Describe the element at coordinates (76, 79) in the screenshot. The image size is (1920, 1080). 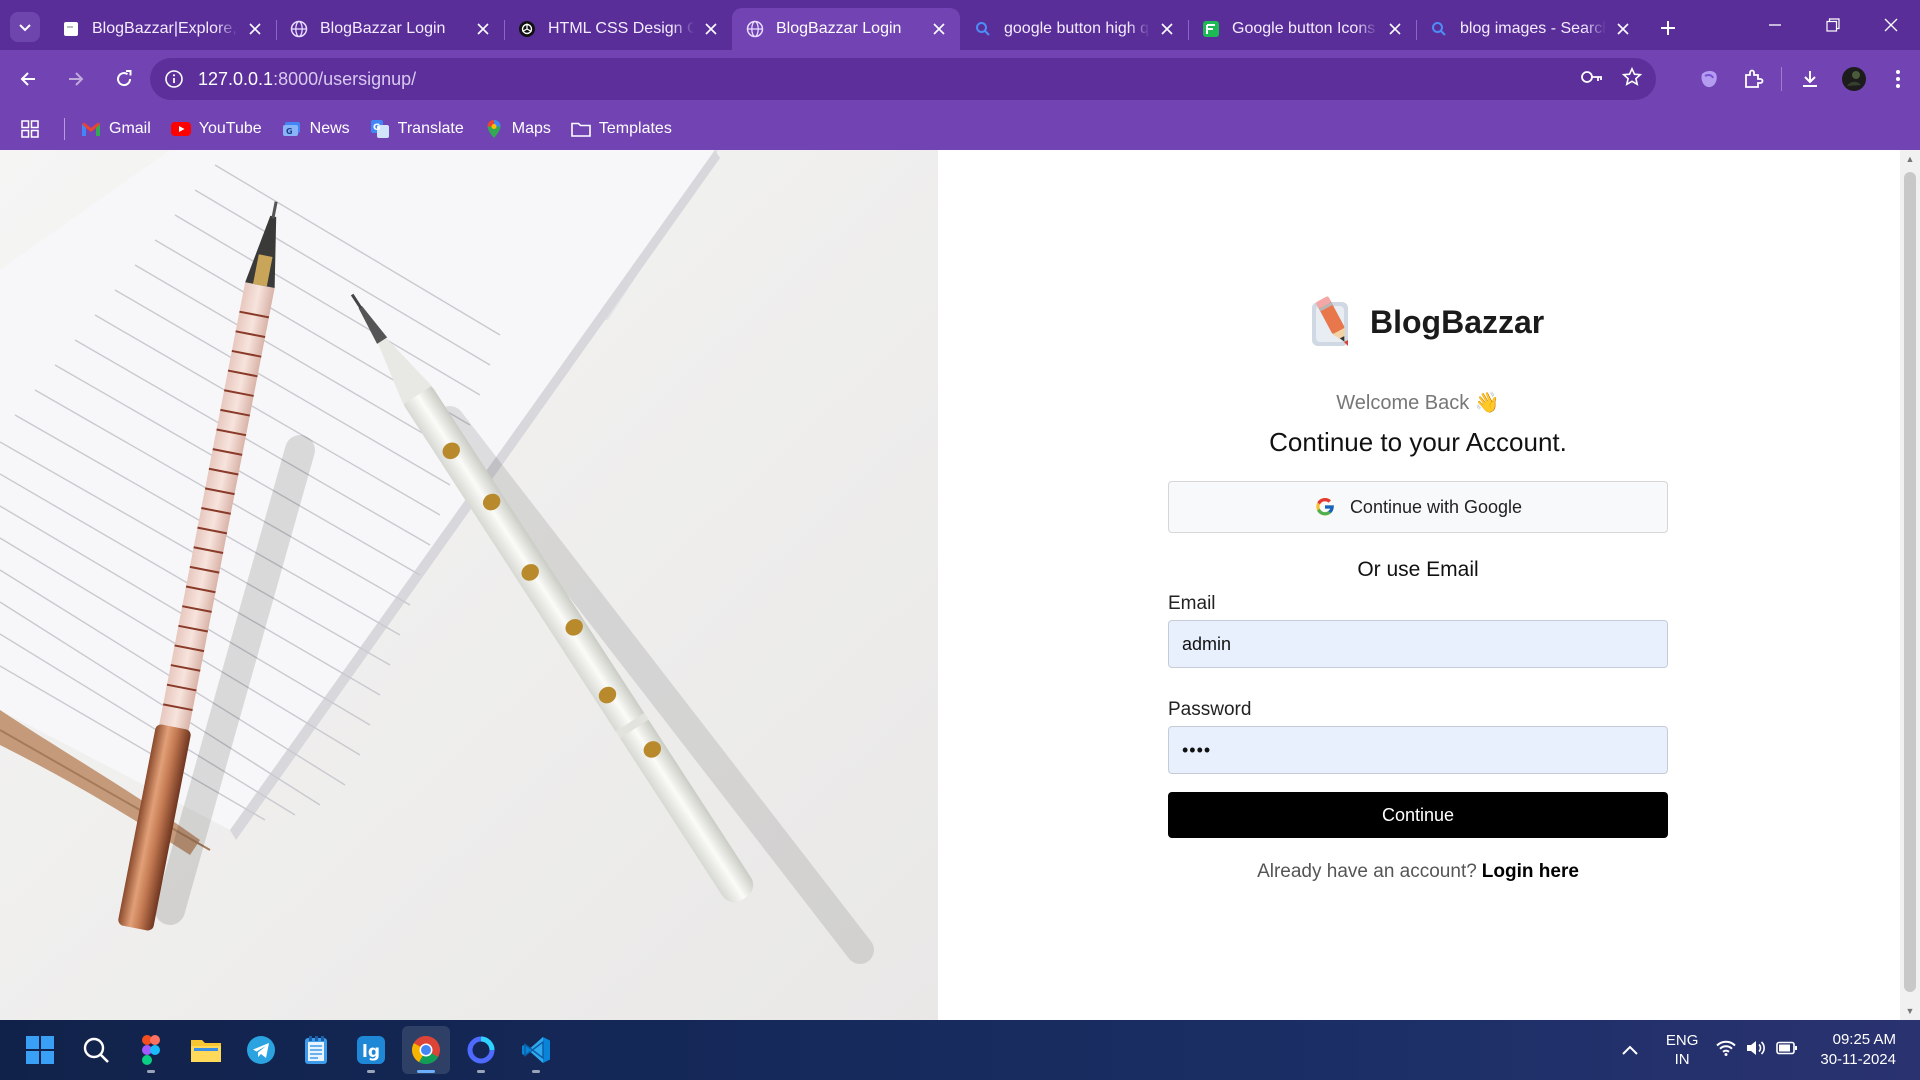
I see `forward-button` at that location.